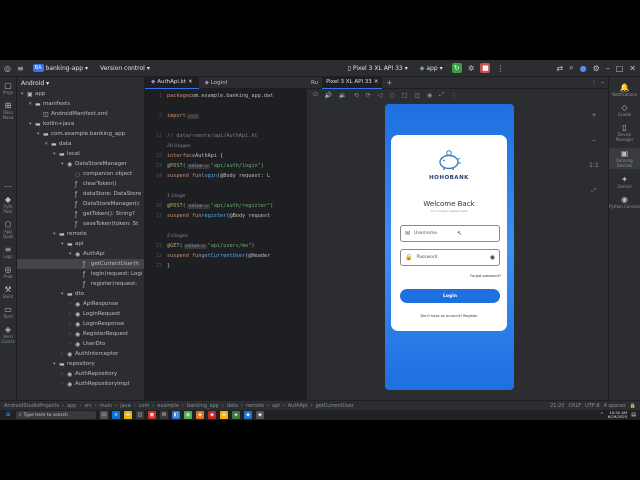  What do you see at coordinates (557, 406) in the screenshot?
I see `caret-position: 21:20` at bounding box center [557, 406].